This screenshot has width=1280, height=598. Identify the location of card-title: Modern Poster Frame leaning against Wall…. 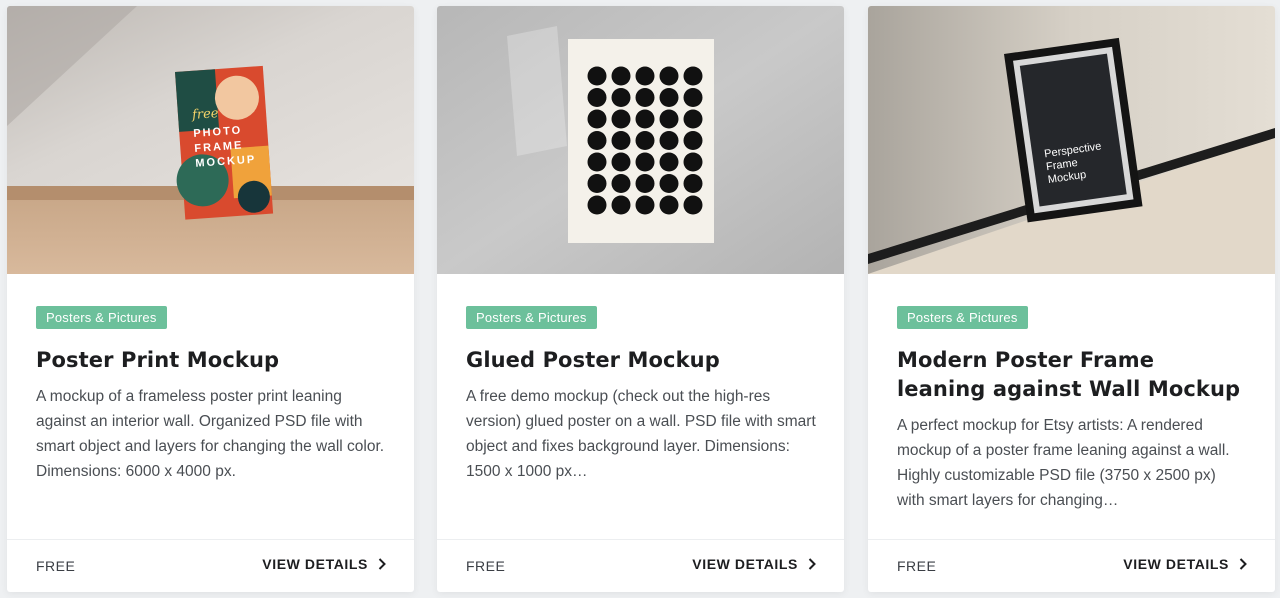
(1072, 375).